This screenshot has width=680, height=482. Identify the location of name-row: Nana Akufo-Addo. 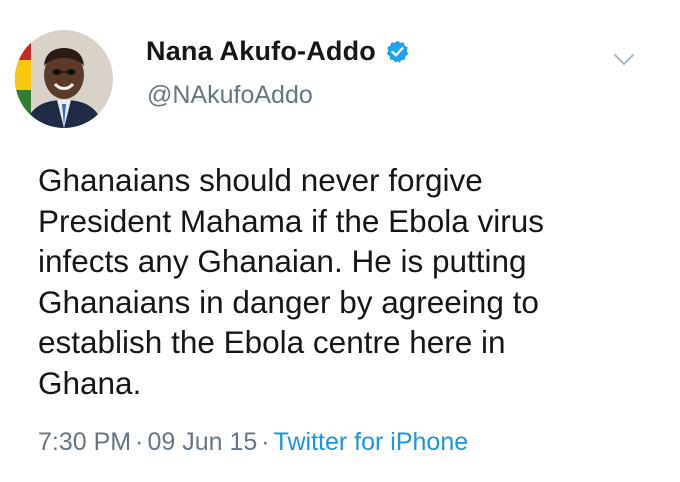
(278, 51).